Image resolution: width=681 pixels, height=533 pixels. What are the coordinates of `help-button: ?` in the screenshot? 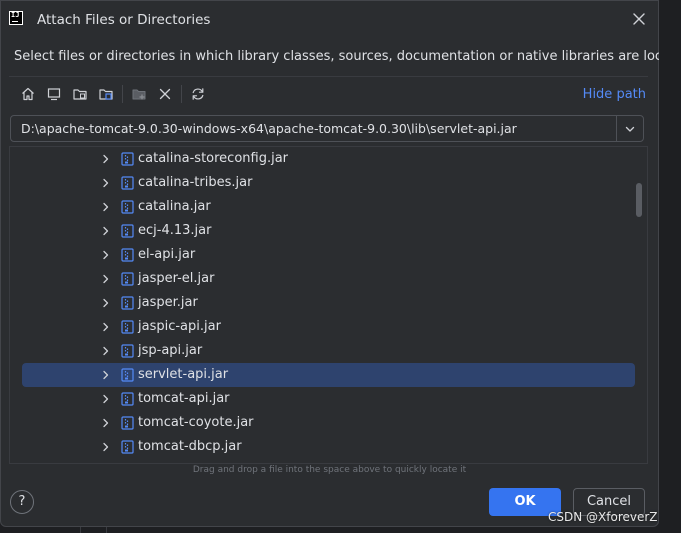 It's located at (22, 502).